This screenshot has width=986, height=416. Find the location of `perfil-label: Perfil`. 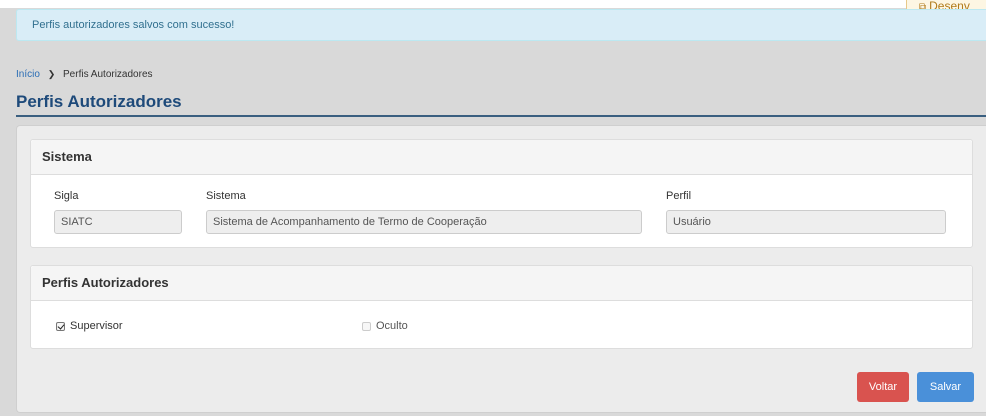

perfil-label: Perfil is located at coordinates (679, 196).